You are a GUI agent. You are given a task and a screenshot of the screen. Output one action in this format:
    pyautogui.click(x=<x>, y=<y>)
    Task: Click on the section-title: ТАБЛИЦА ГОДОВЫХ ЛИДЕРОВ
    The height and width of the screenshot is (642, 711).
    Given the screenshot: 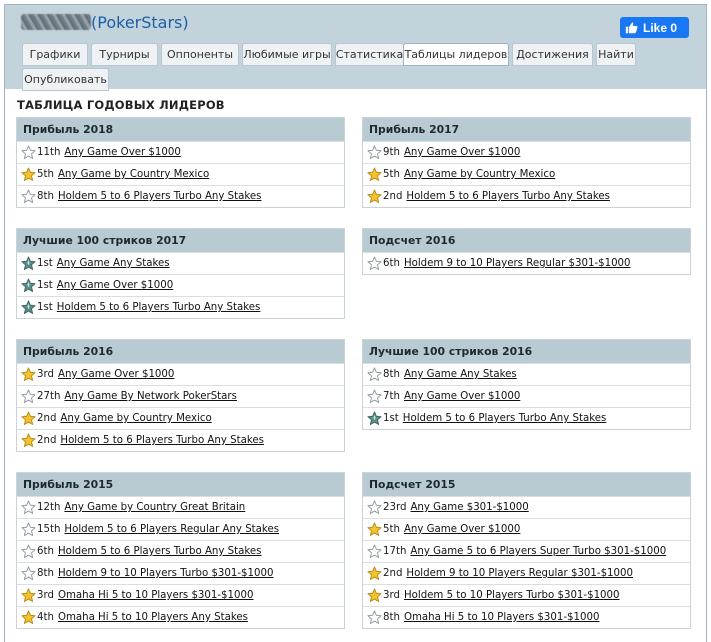 What is the action you would take?
    pyautogui.click(x=121, y=105)
    